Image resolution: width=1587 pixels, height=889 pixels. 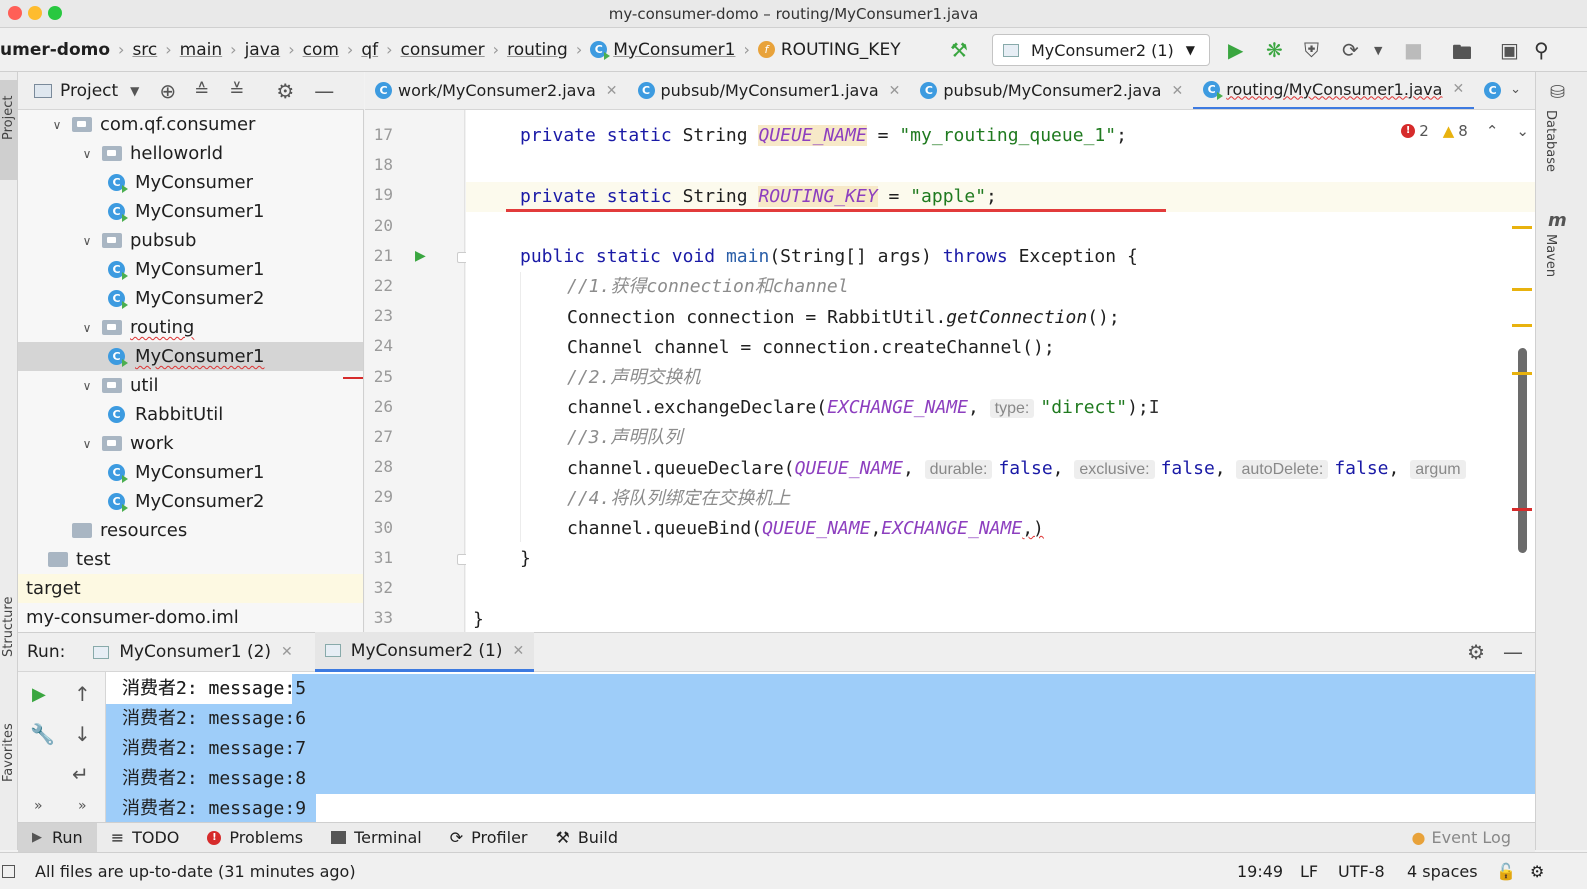 I want to click on tree-item: ∨ pubsub, so click(x=190, y=240).